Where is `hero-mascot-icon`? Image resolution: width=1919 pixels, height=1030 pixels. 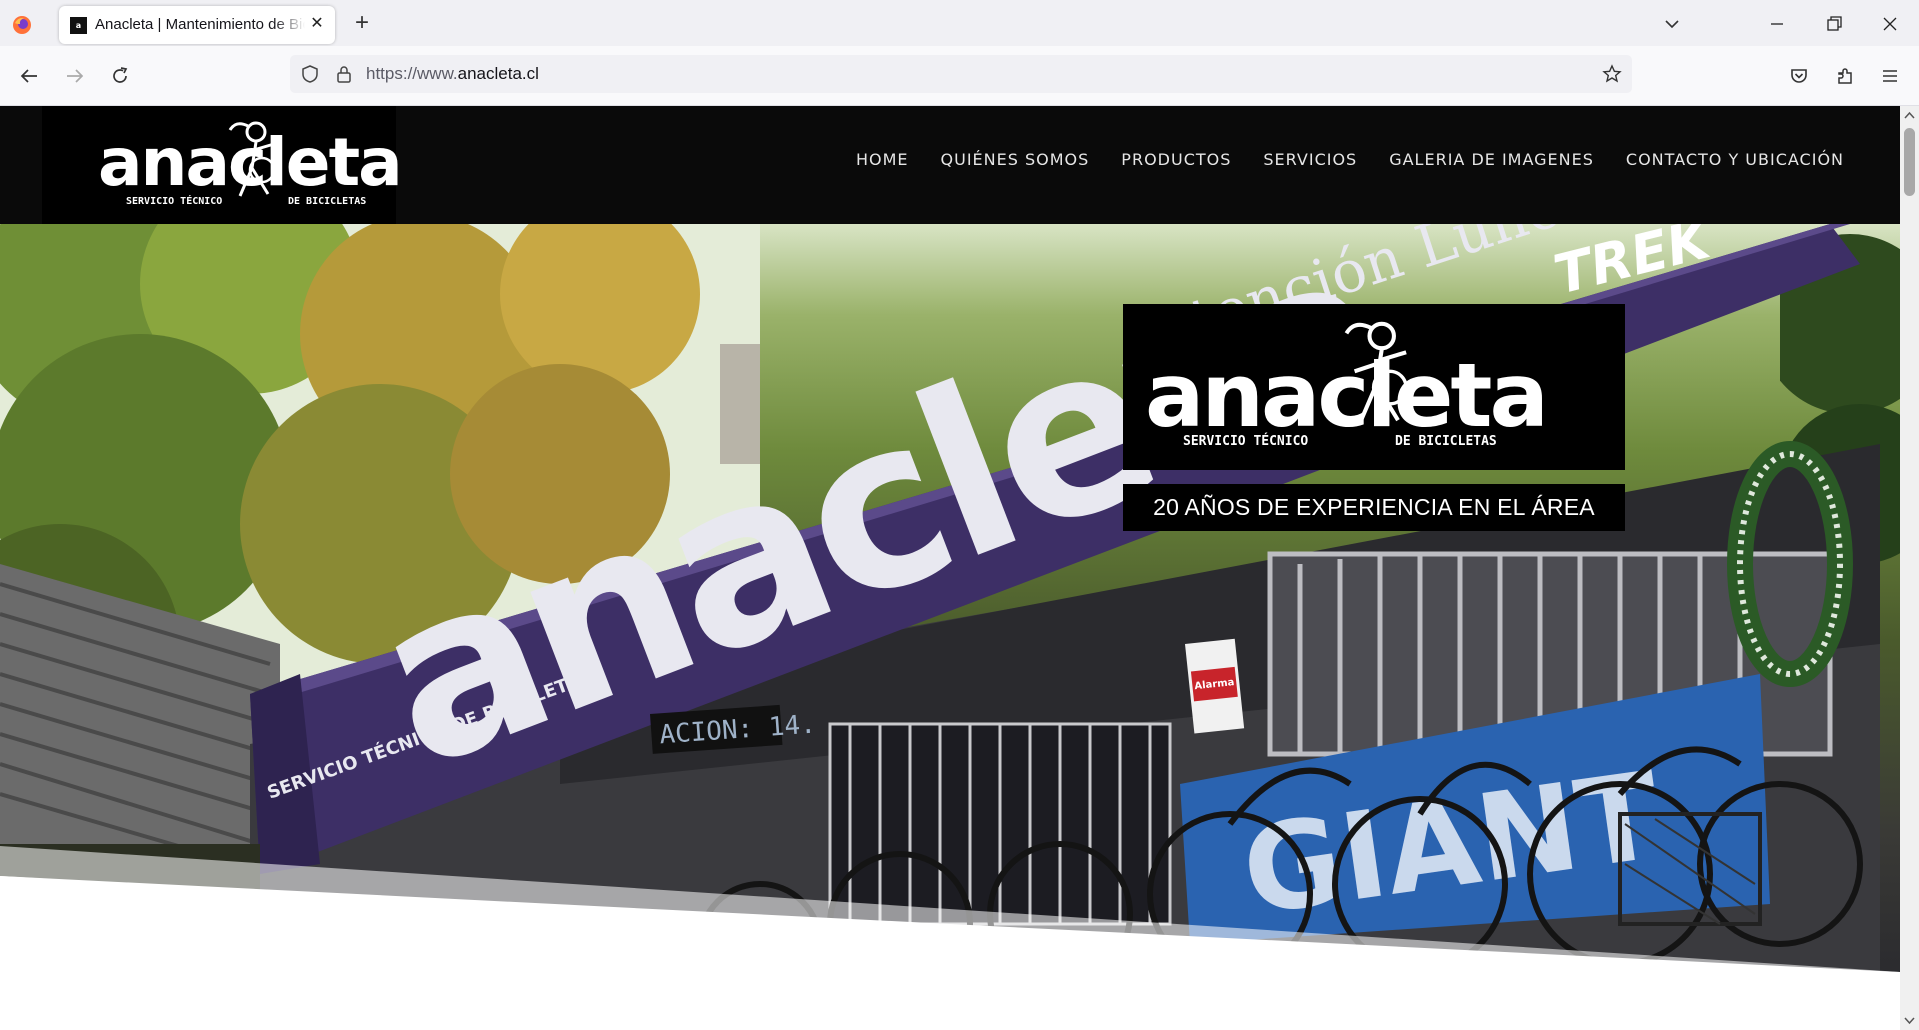 hero-mascot-icon is located at coordinates (1376, 372).